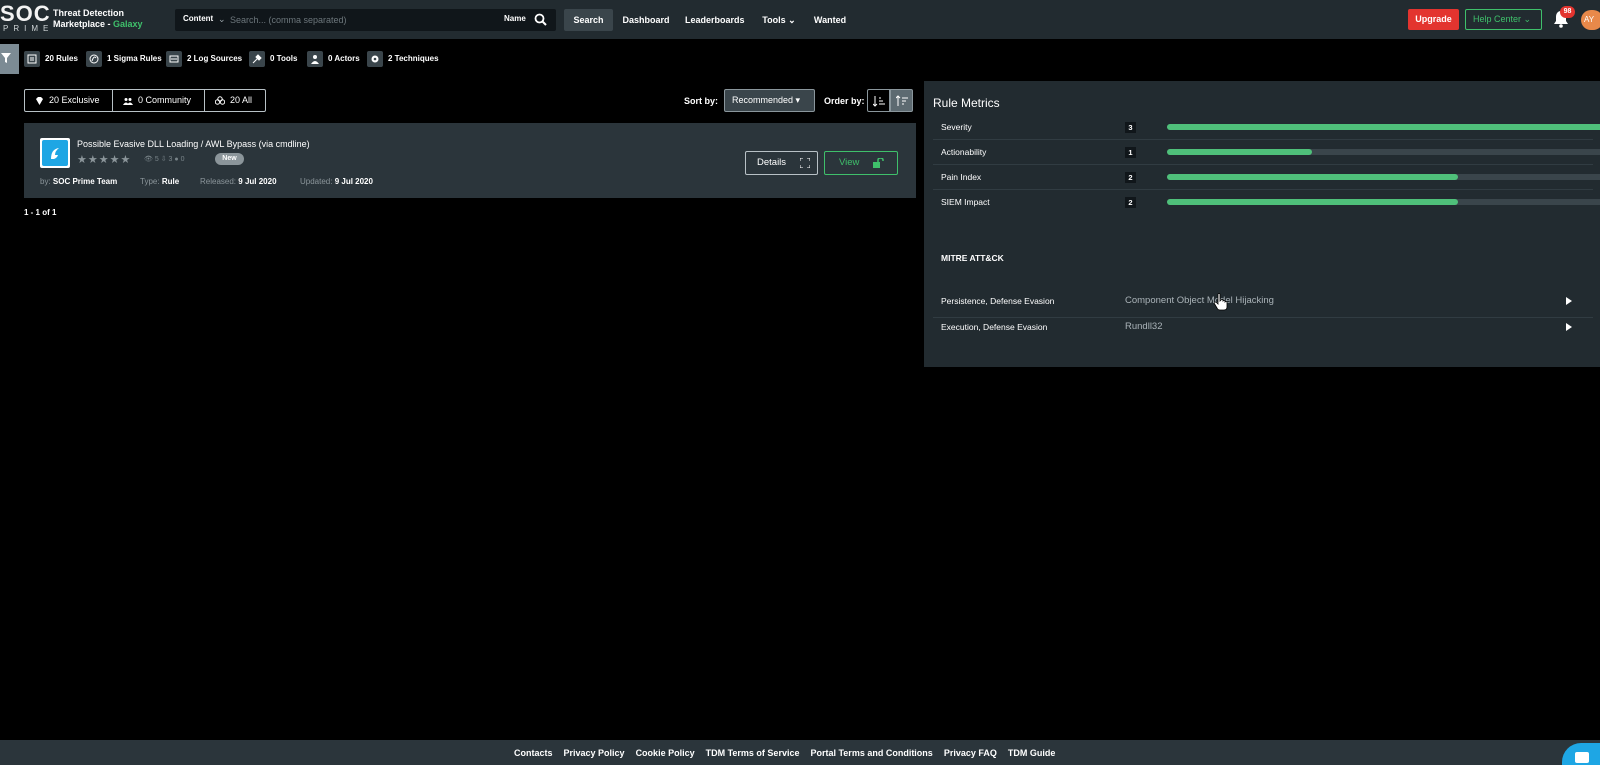 This screenshot has width=1600, height=765. I want to click on view-count: 5, so click(156, 159).